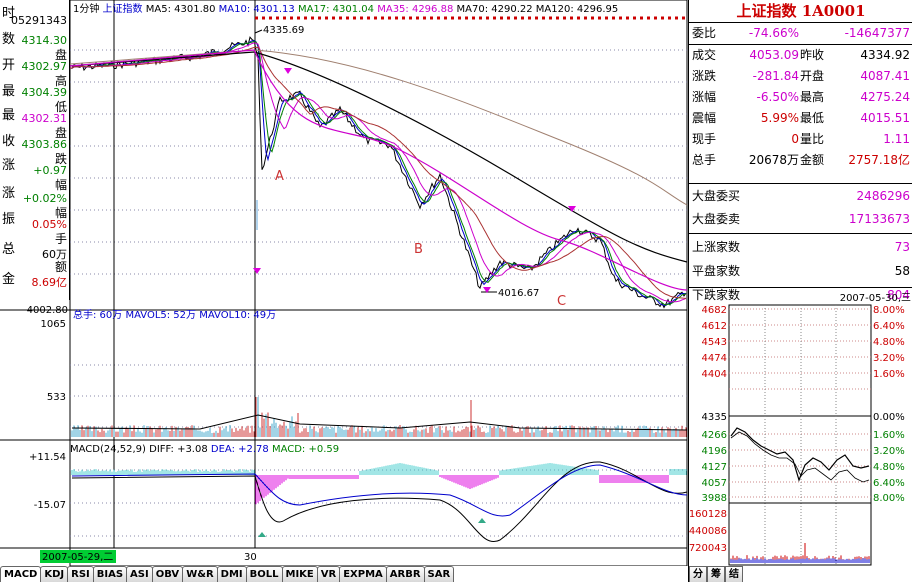 This screenshot has width=912, height=583. What do you see at coordinates (801, 11) in the screenshot?
I see `quote-title: 上证指数 1A0001` at bounding box center [801, 11].